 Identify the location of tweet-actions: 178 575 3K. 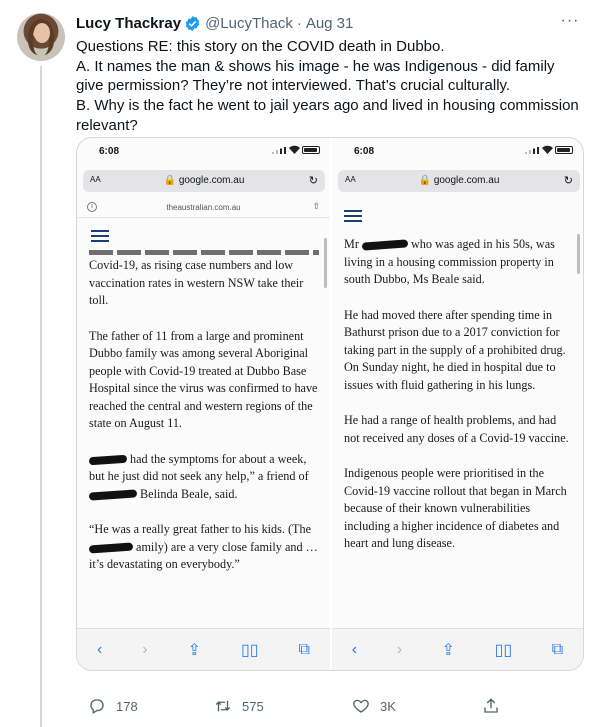
(328, 706).